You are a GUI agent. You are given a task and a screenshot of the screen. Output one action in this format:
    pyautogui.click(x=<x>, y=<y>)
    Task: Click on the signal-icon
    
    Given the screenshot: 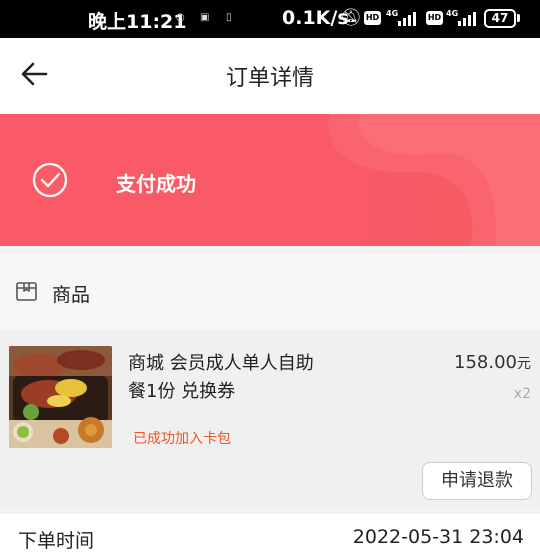 What is the action you would take?
    pyautogui.click(x=408, y=19)
    